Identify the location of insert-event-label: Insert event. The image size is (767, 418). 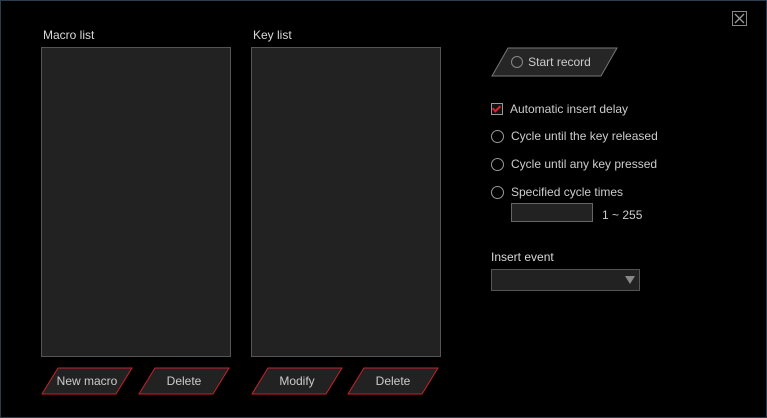
(522, 257).